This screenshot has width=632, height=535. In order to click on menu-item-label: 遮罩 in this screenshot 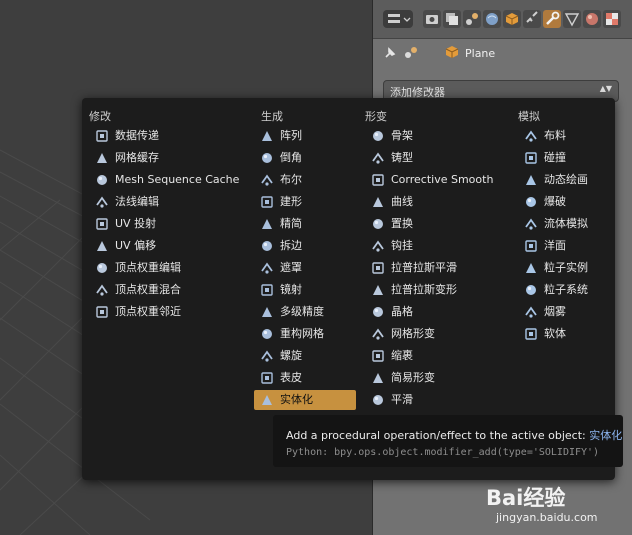, I will do `click(291, 267)`.